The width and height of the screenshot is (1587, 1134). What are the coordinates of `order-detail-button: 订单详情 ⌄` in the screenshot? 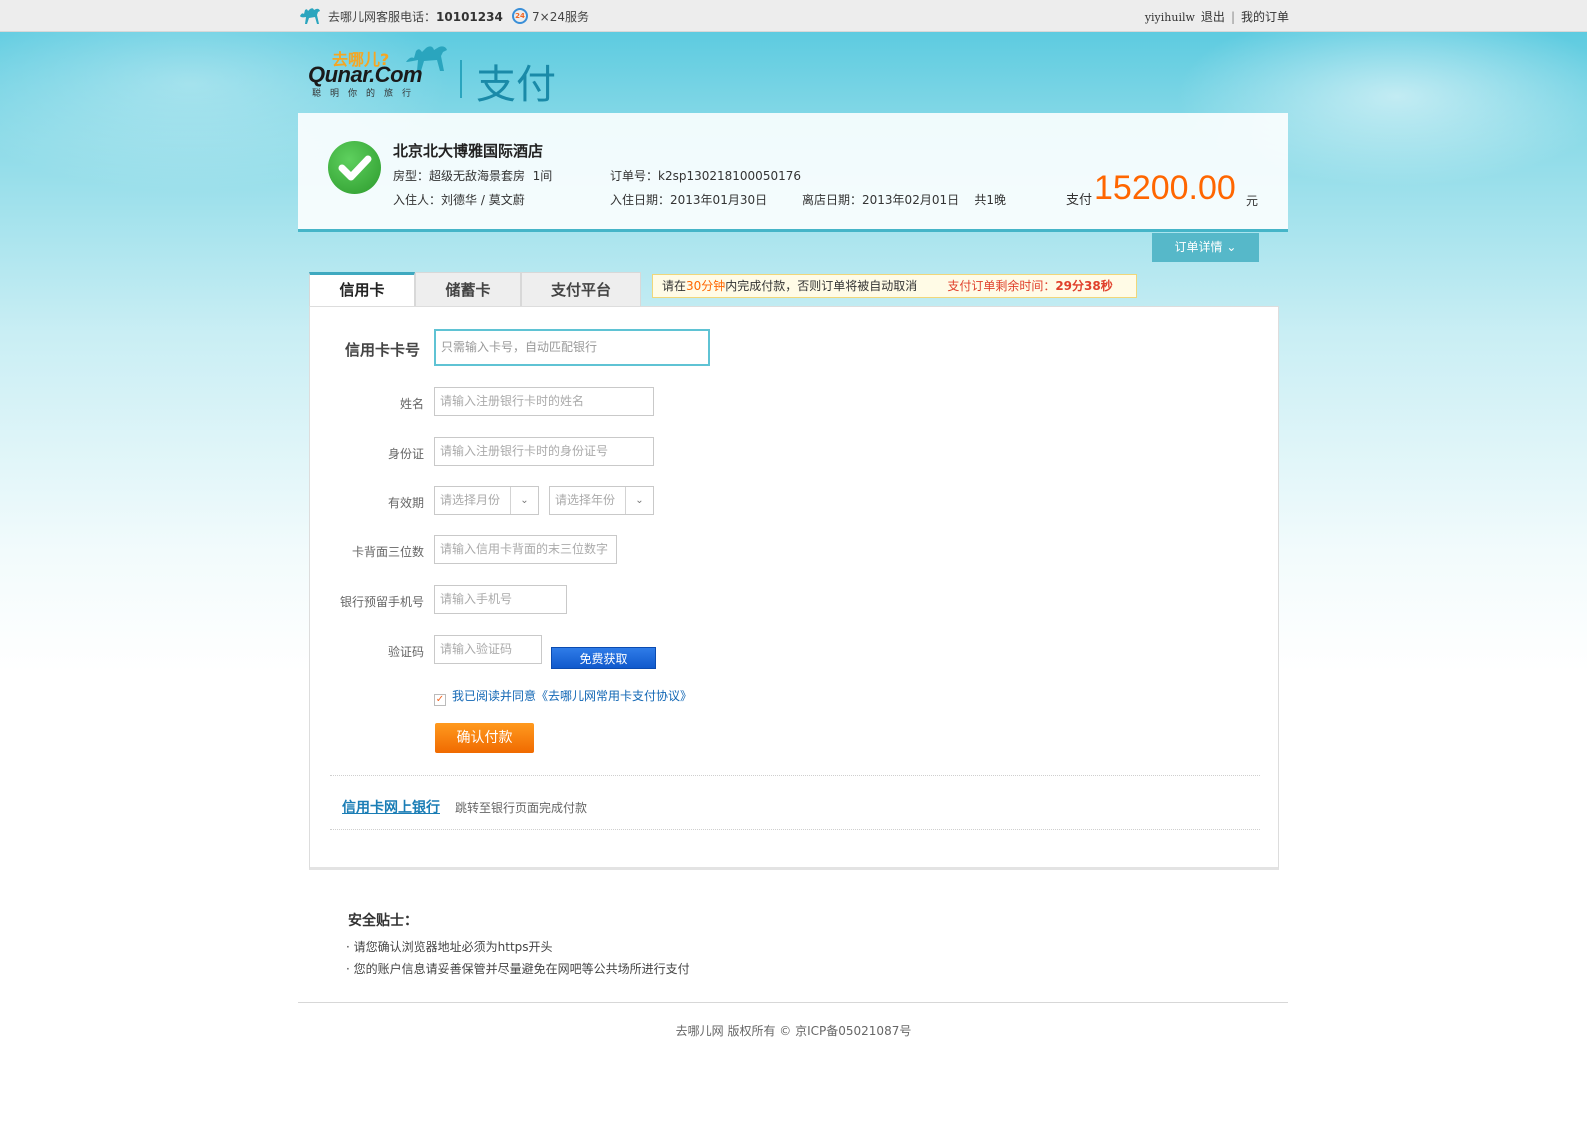 It's located at (1205, 247).